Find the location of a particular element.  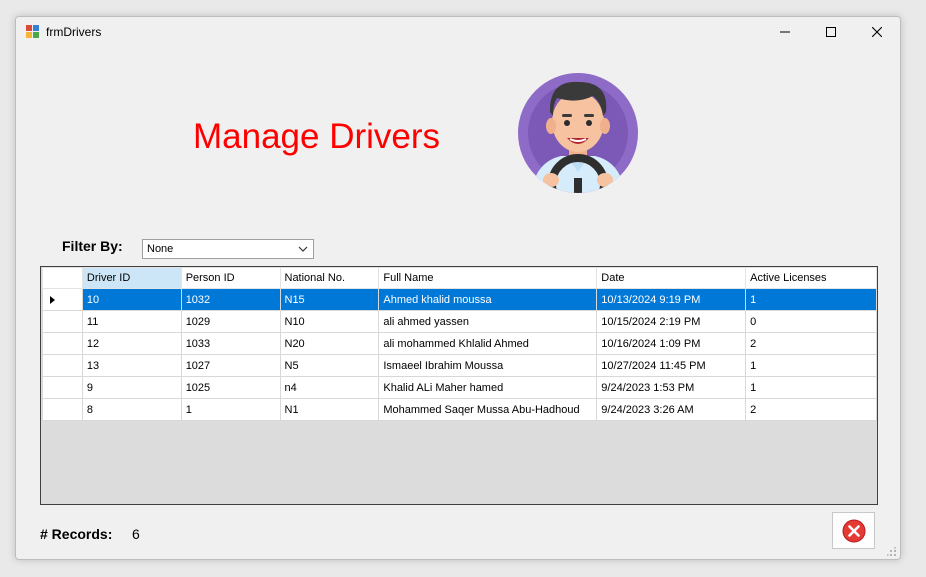

column-header-person-id: Person ID is located at coordinates (230, 278).